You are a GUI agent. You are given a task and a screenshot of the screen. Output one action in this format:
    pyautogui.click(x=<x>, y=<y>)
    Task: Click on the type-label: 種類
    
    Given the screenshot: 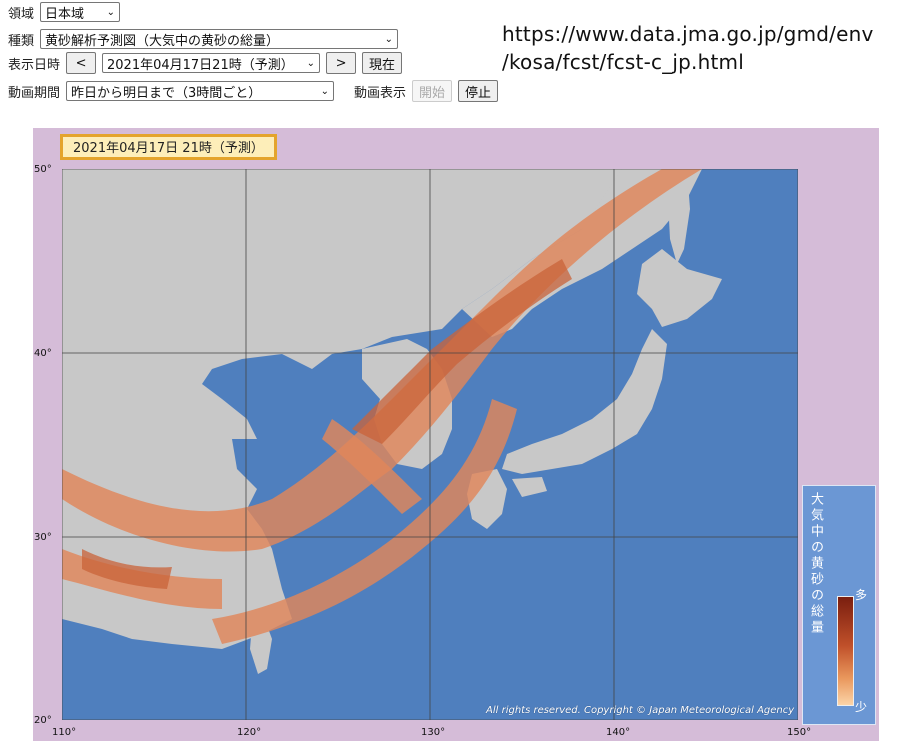 What is the action you would take?
    pyautogui.click(x=21, y=41)
    